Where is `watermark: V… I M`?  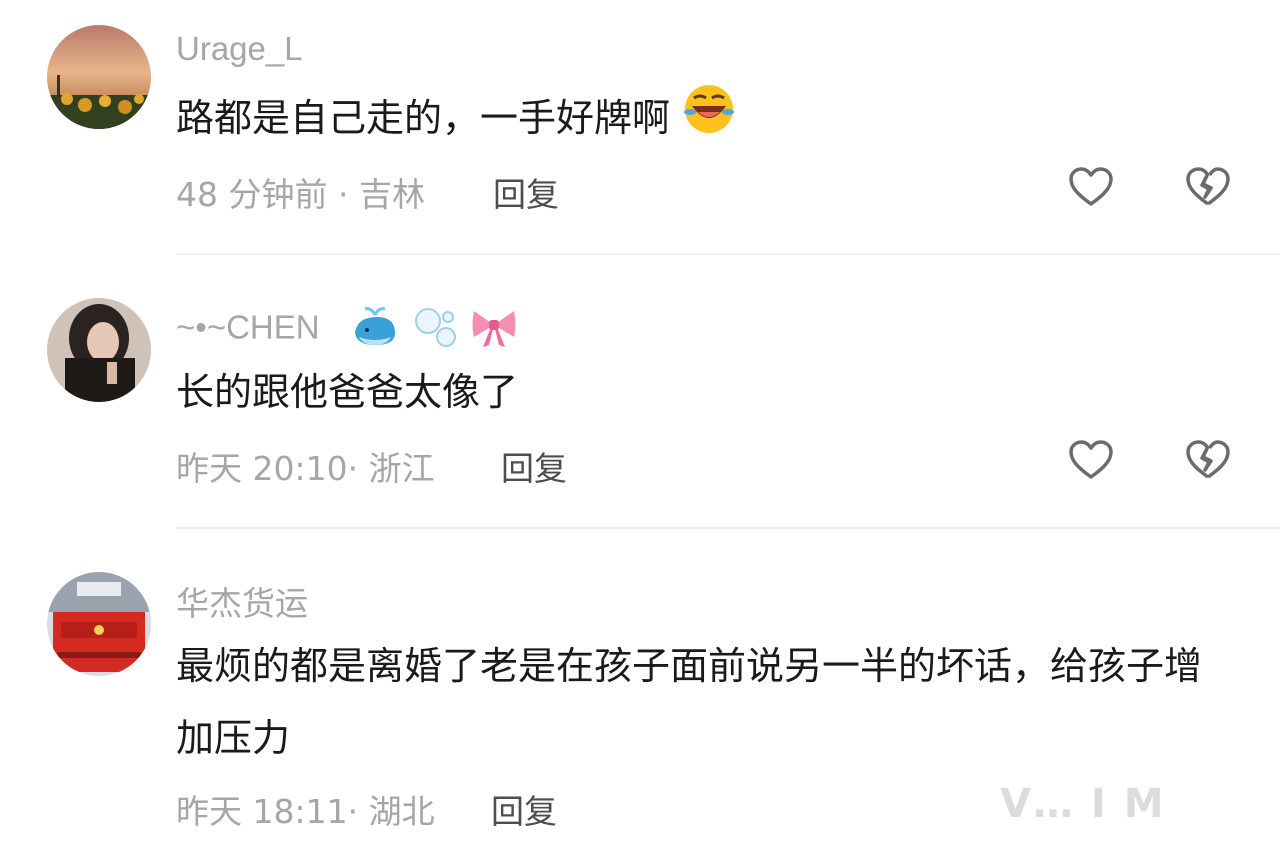
watermark: V… I M is located at coordinates (1083, 804).